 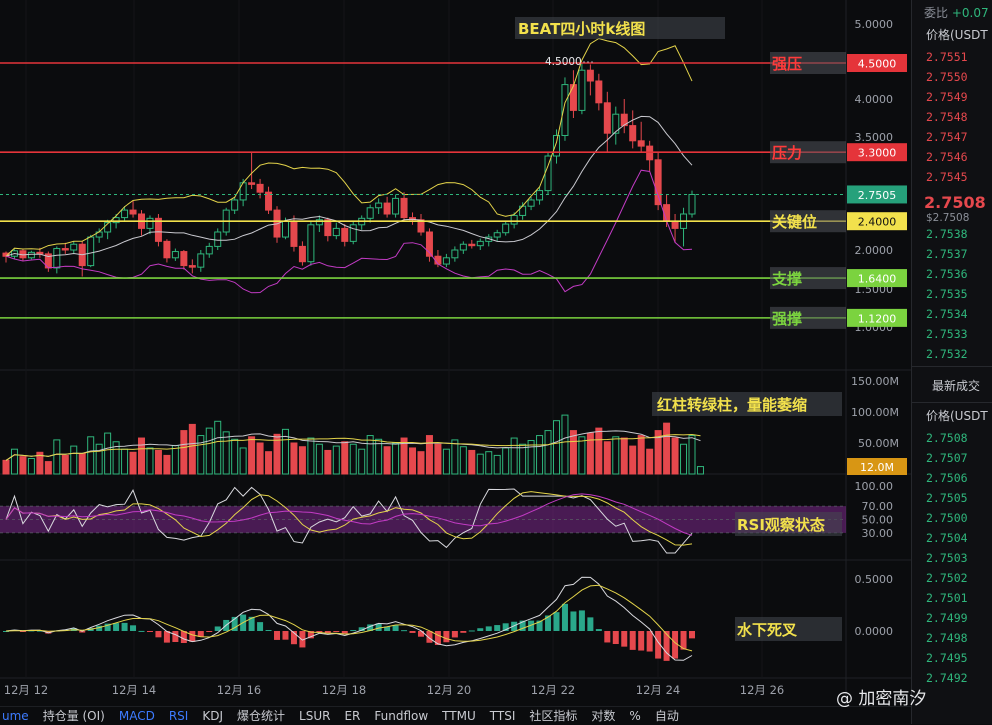 I want to click on bid-row: 2.7538, so click(x=952, y=234).